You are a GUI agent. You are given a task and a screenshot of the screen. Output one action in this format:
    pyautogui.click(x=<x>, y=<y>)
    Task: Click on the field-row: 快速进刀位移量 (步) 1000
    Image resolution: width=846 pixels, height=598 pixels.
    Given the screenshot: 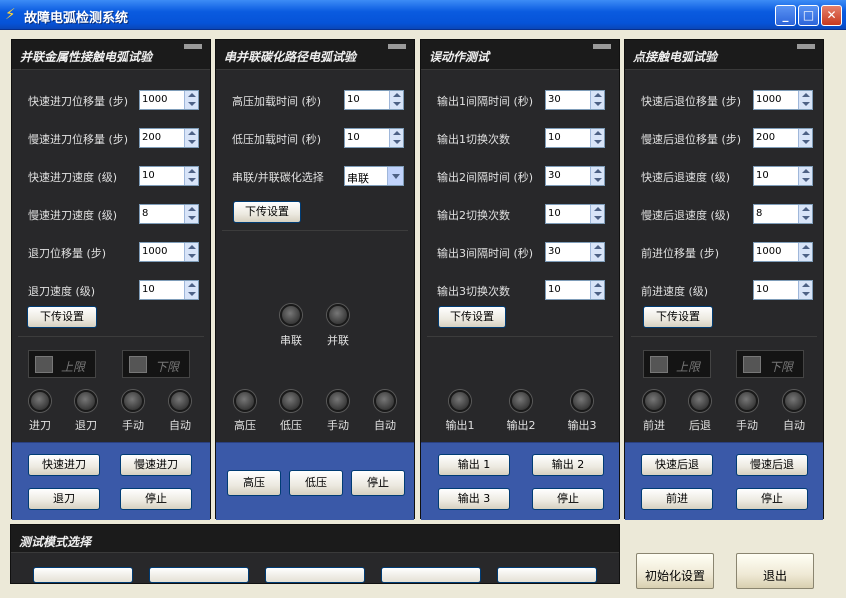 What is the action you would take?
    pyautogui.click(x=111, y=100)
    